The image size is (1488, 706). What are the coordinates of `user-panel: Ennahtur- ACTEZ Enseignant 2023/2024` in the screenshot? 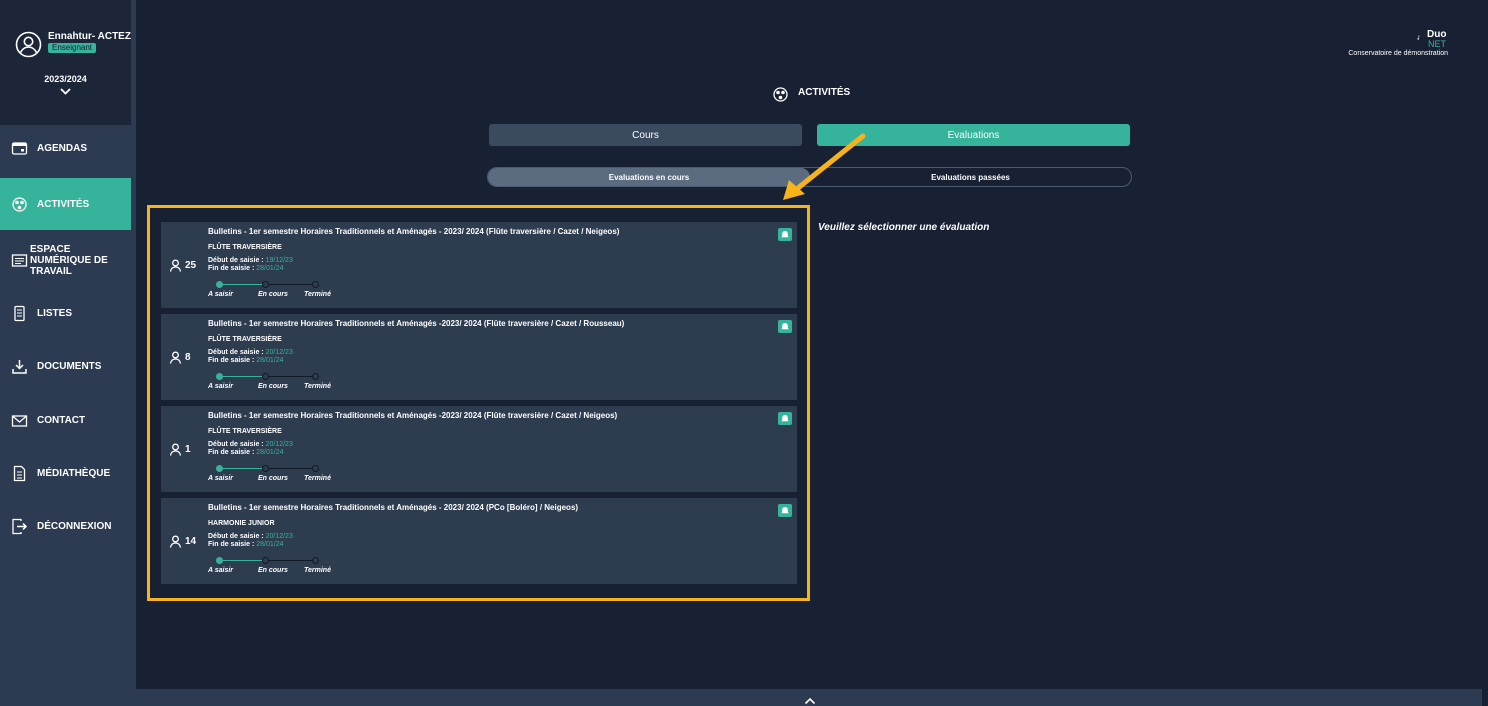 It's located at (65, 62).